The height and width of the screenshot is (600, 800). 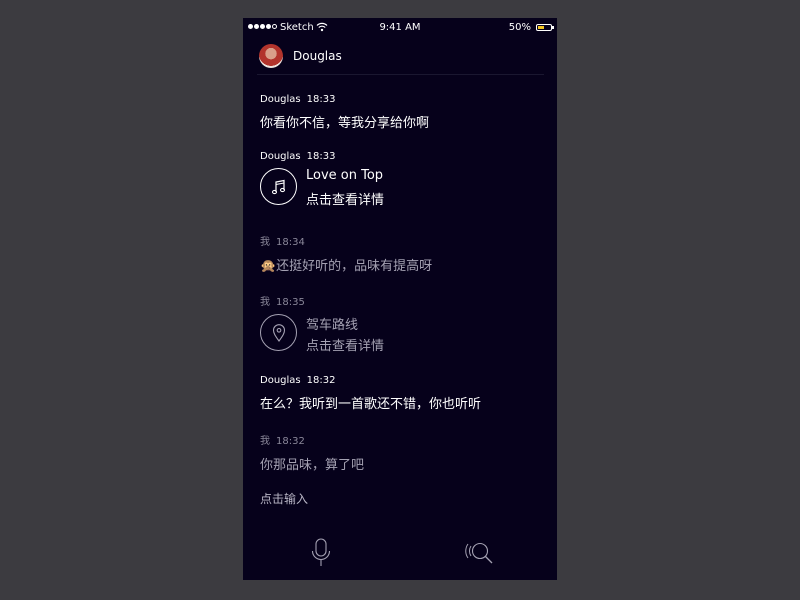 I want to click on message-item: Douglas 18:33 你看你不信，等我分享给你啊, so click(x=402, y=112).